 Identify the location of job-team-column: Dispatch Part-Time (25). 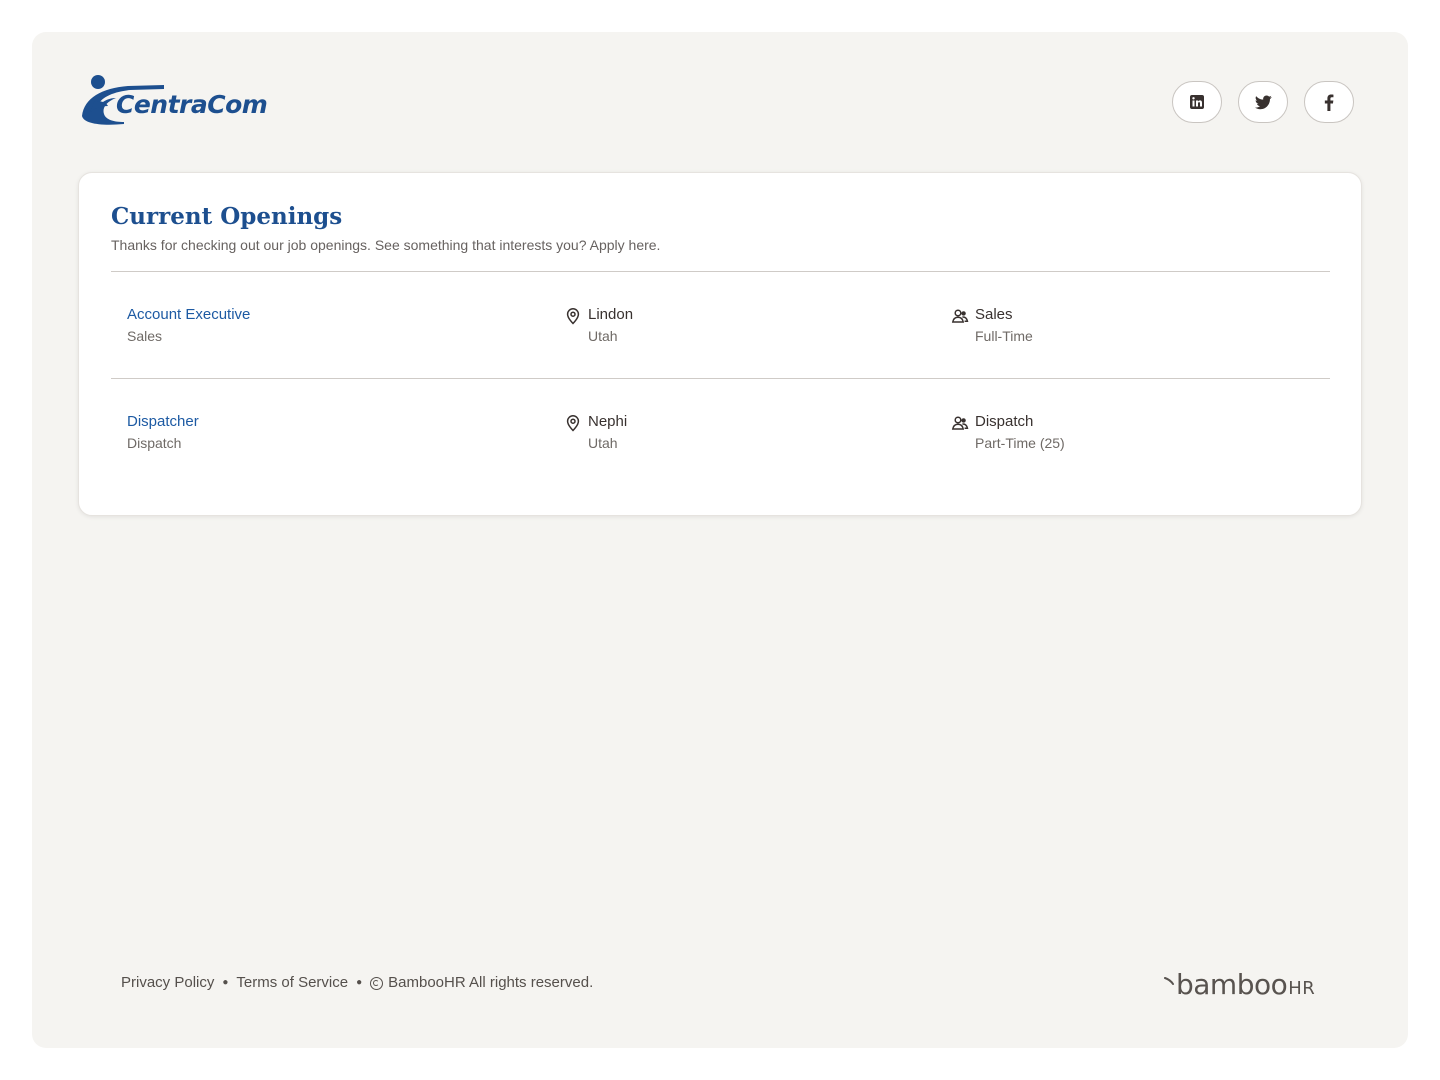
(1008, 432).